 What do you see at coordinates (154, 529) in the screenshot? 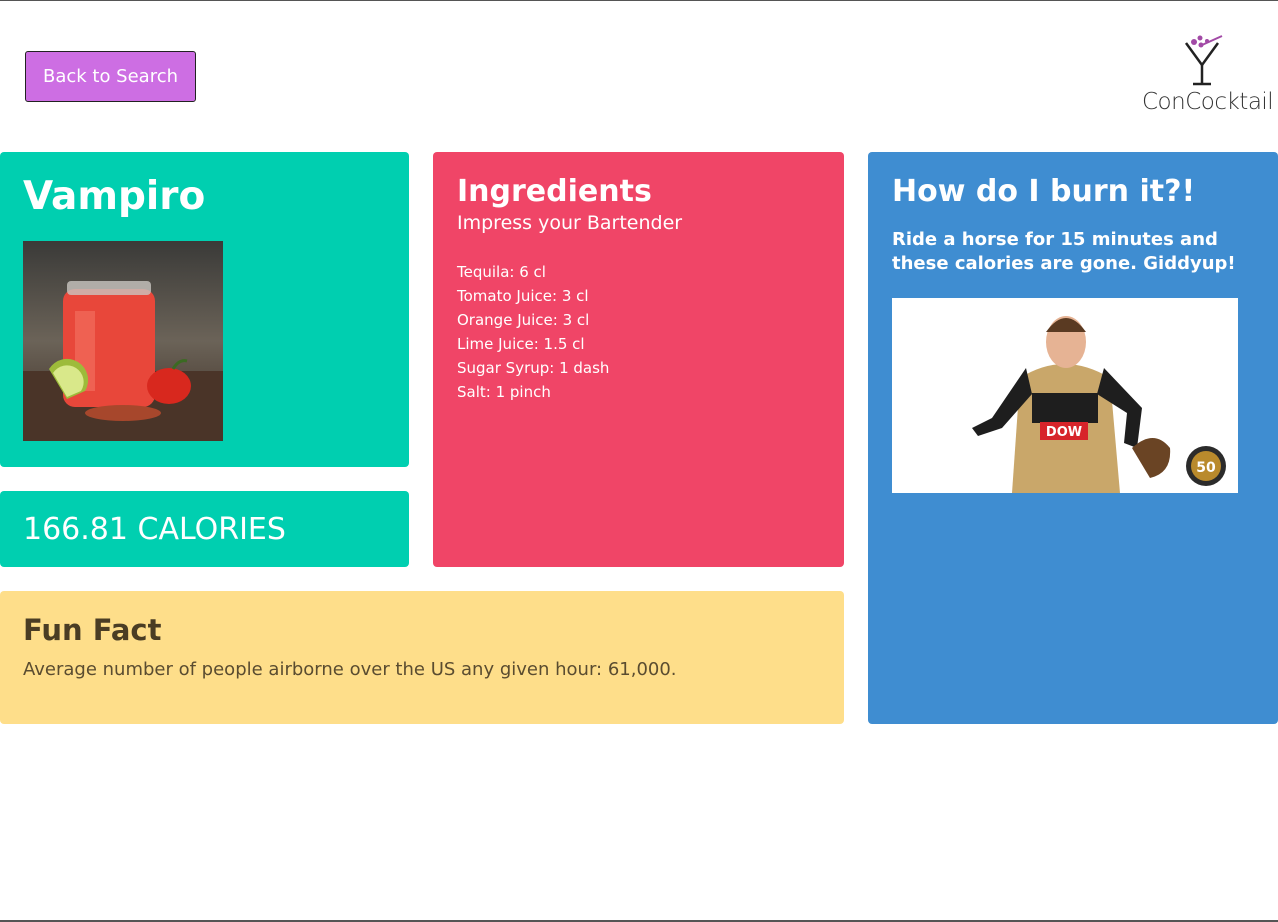
I see `calories-value: 166.81 CALORIES` at bounding box center [154, 529].